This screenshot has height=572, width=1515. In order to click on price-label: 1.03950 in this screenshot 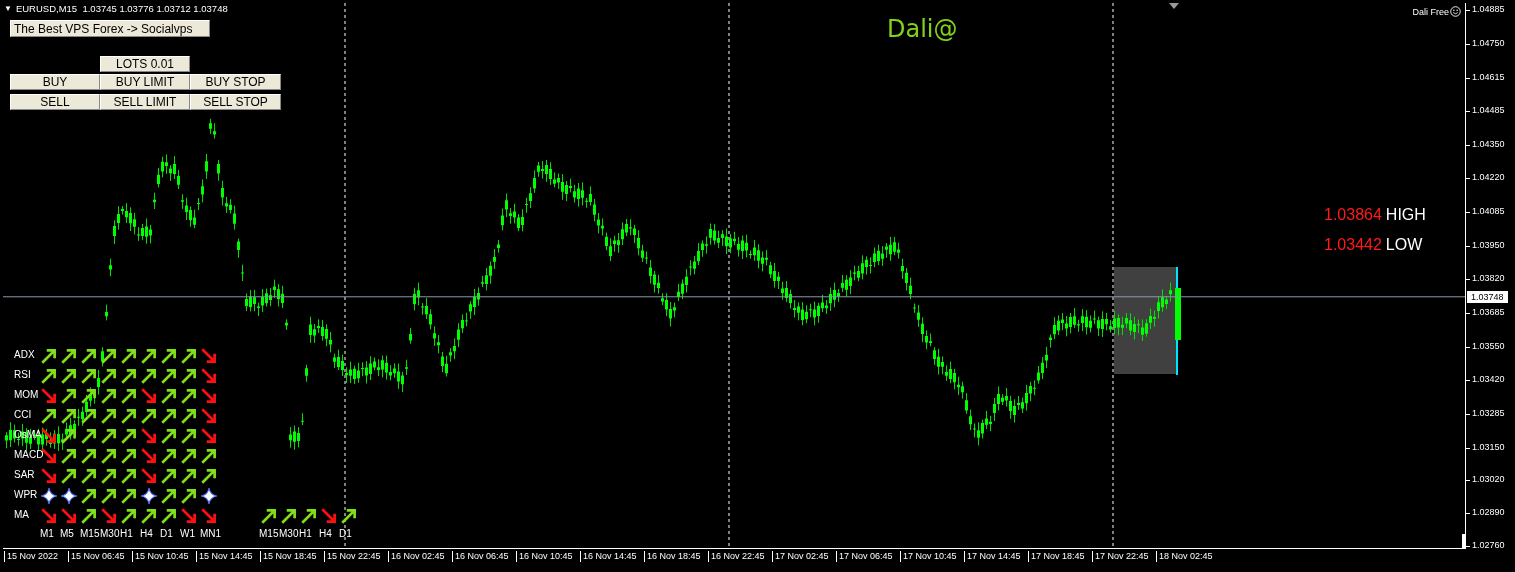, I will do `click(1488, 244)`.